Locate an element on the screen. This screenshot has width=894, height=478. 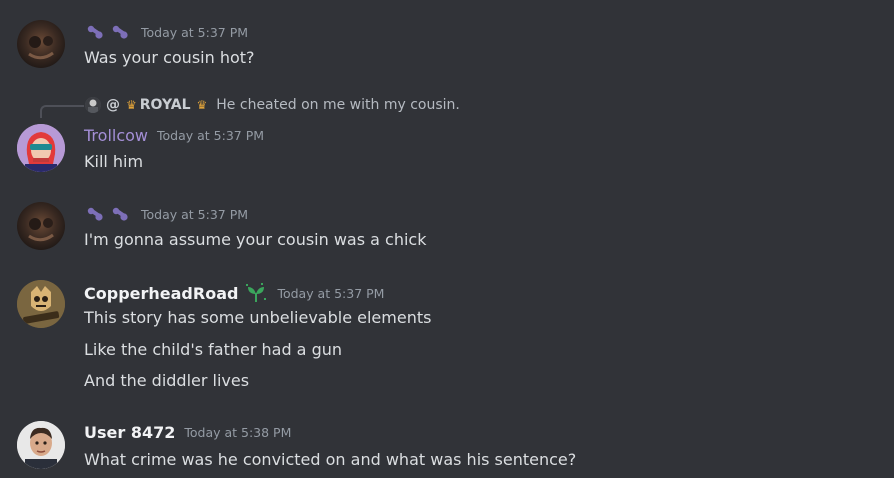
message-header: User 8472 Today at 5:38 PM is located at coordinates (187, 432).